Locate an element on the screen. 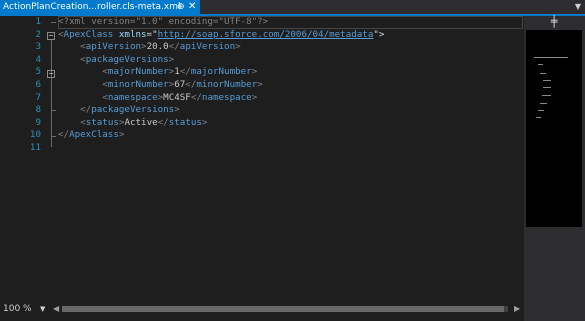 This screenshot has height=321, width=585. line-number: 3 is located at coordinates (38, 47).